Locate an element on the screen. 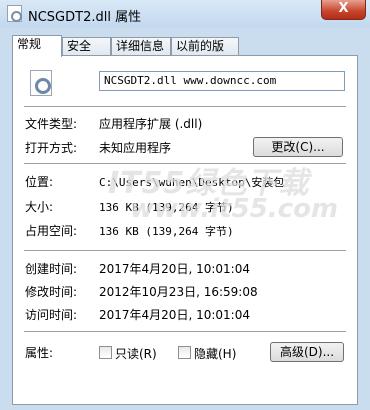 The height and width of the screenshot is (410, 370). hidden-label: 隐藏(H) is located at coordinates (215, 353).